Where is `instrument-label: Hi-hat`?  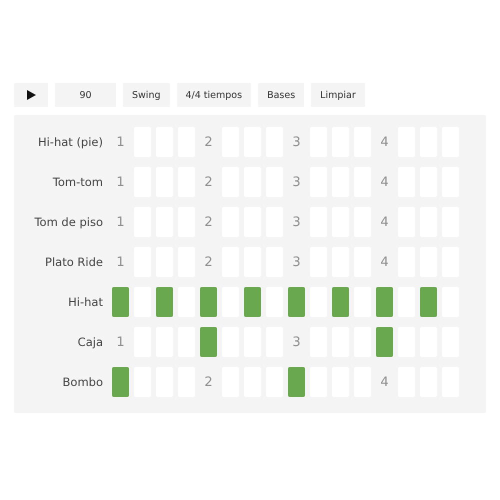 instrument-label: Hi-hat is located at coordinates (85, 302).